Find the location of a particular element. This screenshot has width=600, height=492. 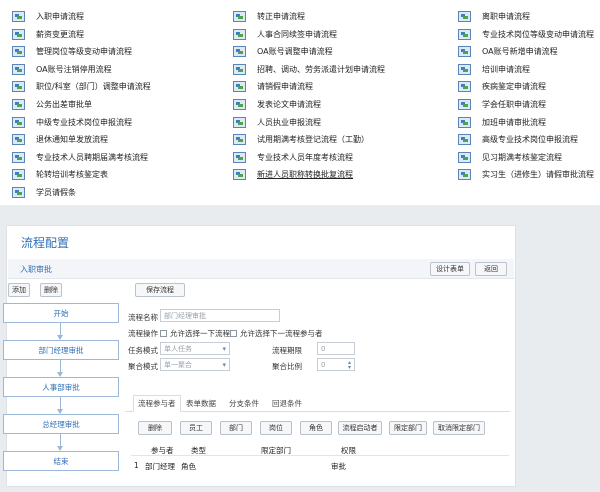

column-header: 类型 is located at coordinates (198, 450).